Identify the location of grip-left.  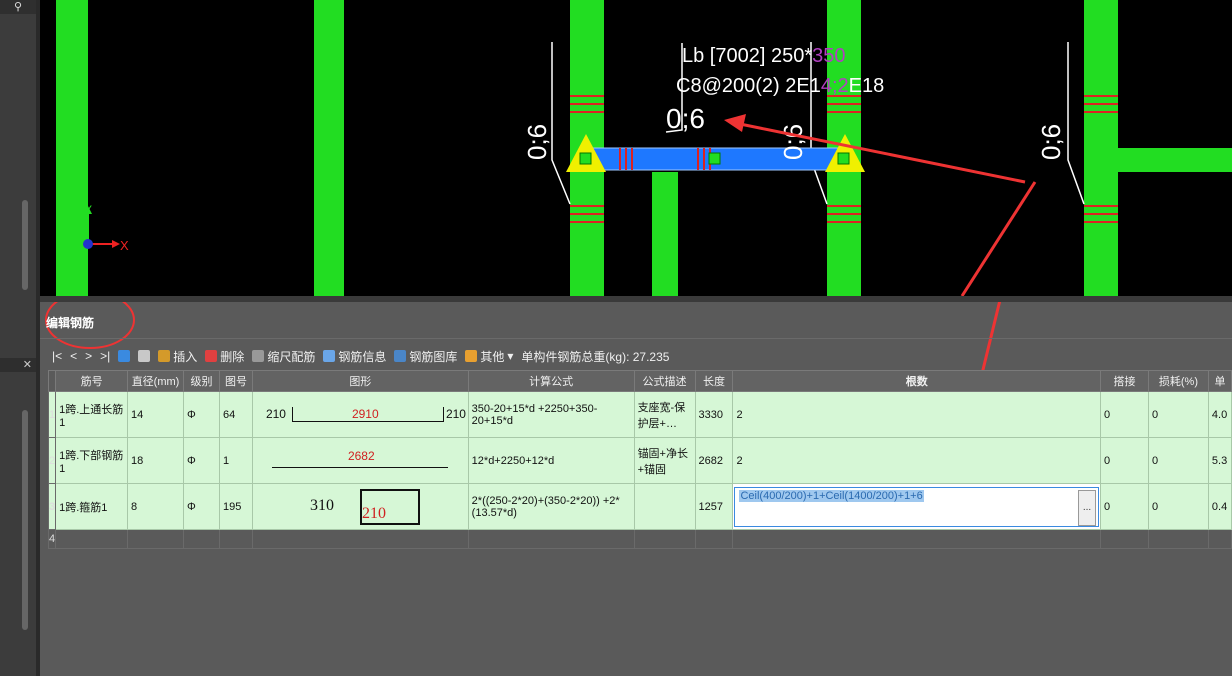
(585, 158).